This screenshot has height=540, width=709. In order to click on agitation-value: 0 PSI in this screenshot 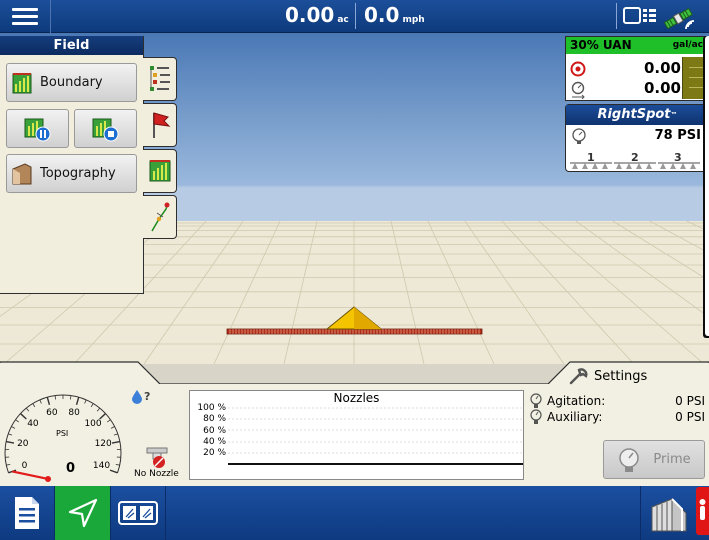, I will do `click(690, 401)`.